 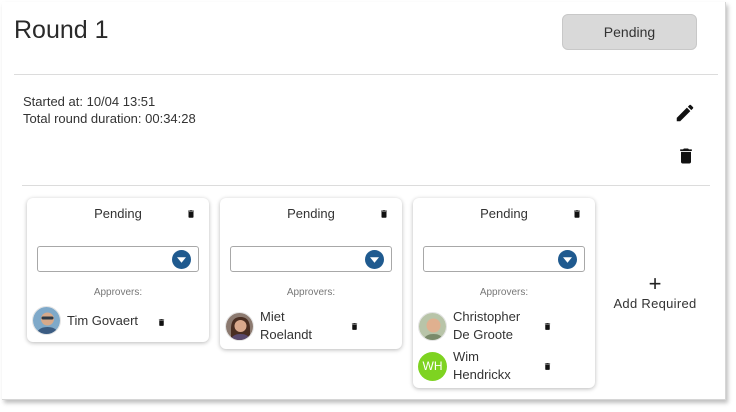 I want to click on round-title: Round 1, so click(x=61, y=30).